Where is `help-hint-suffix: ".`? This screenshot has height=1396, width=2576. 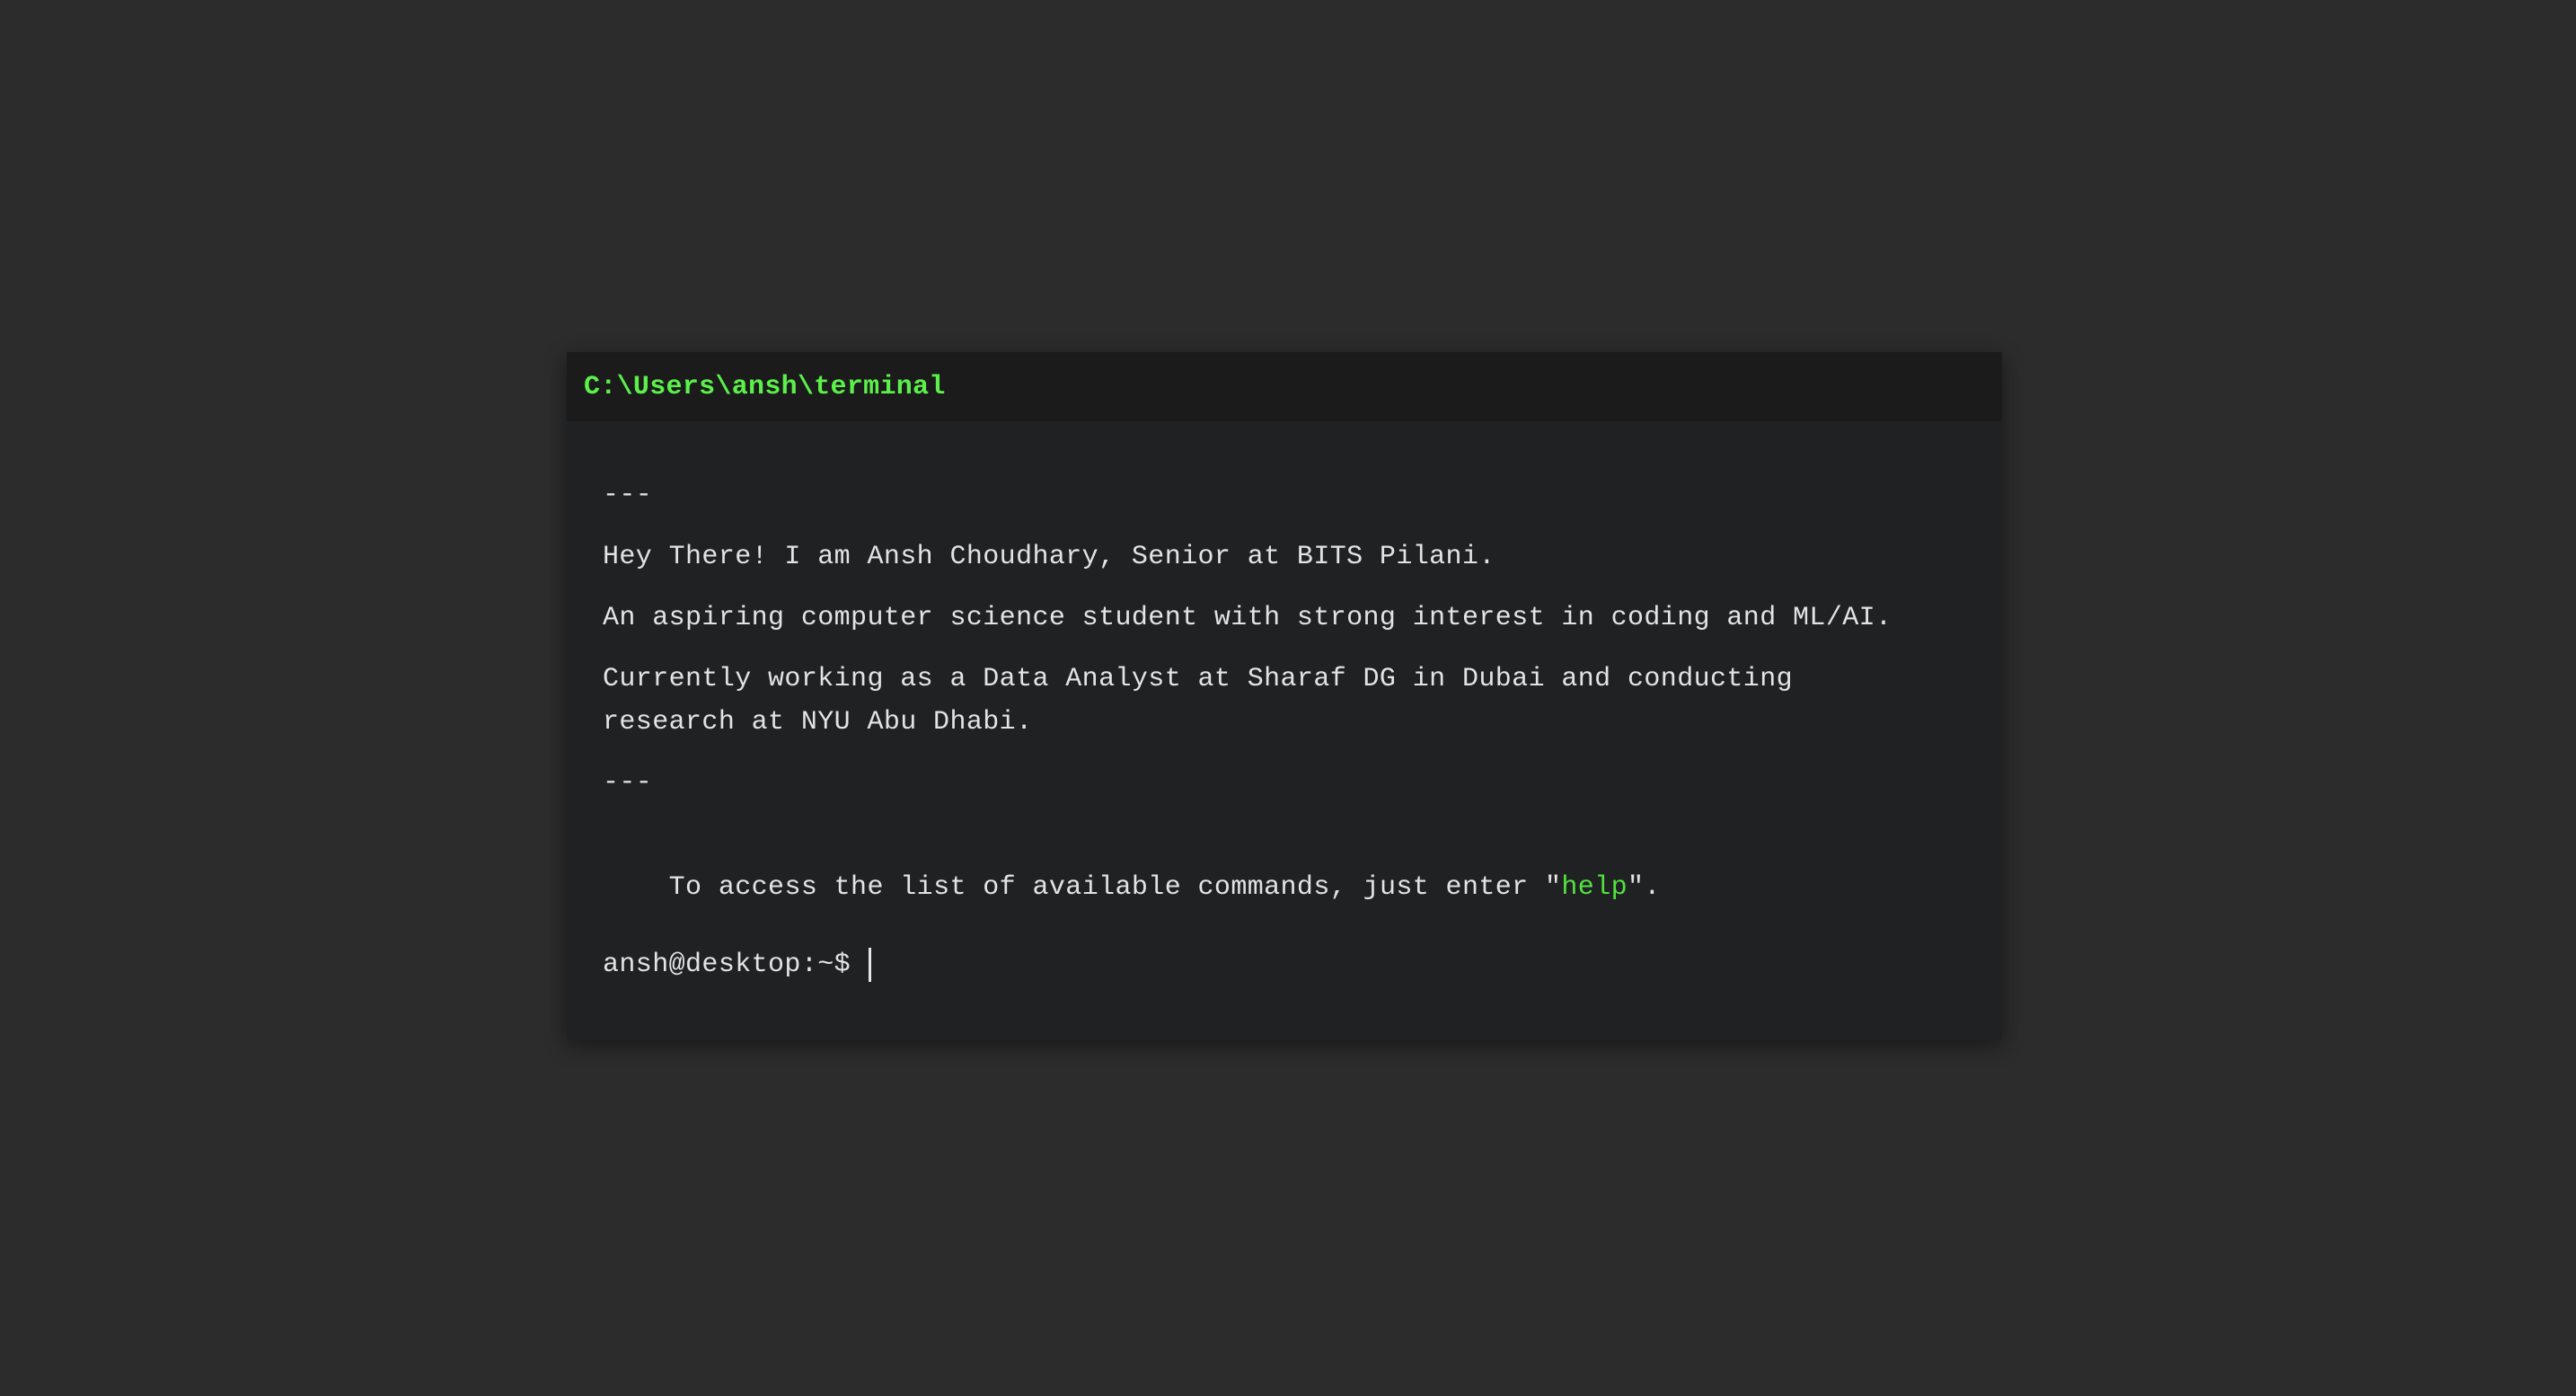 help-hint-suffix: ". is located at coordinates (1644, 888).